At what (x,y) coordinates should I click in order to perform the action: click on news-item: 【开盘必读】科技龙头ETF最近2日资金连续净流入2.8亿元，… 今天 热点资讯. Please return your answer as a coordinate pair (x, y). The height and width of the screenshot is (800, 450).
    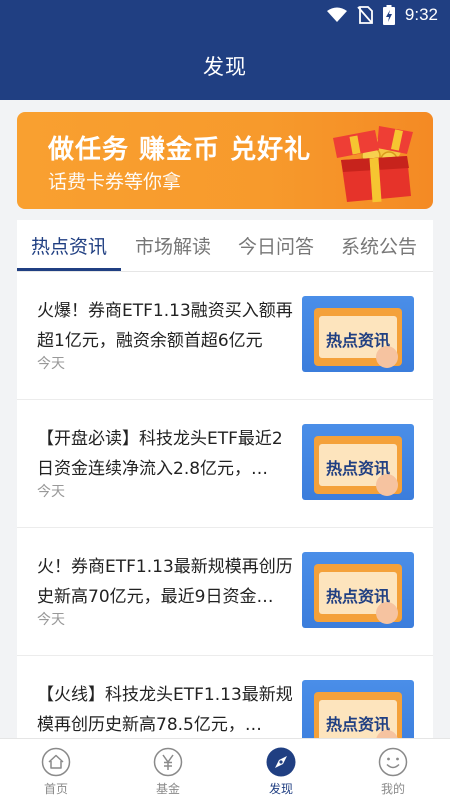
    Looking at the image, I should click on (225, 464).